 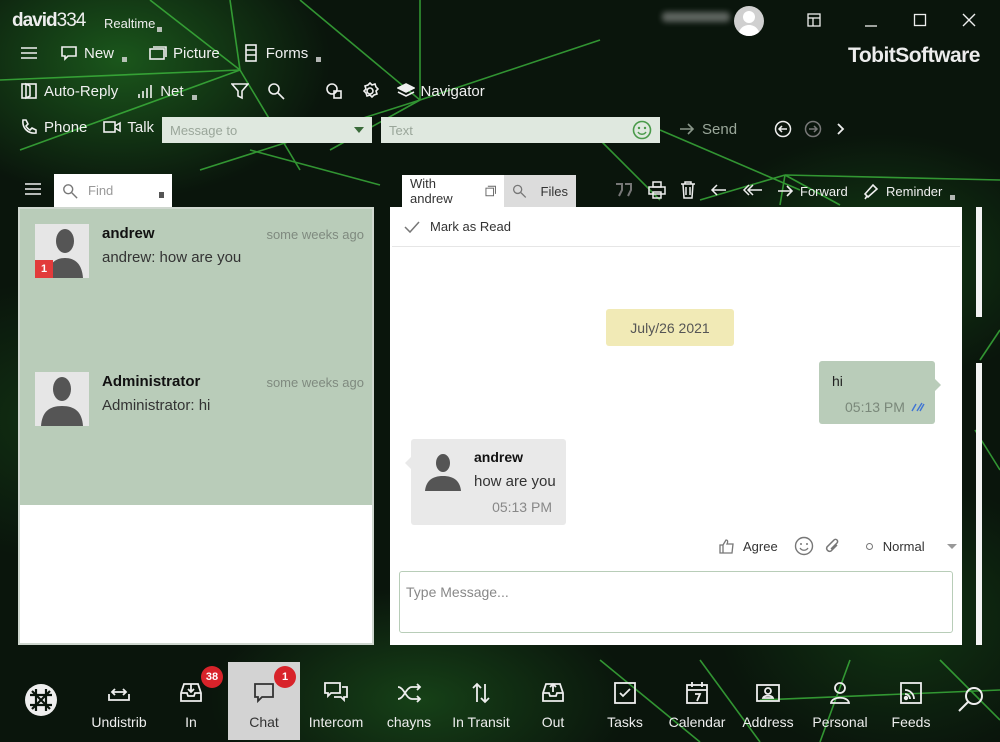 I want to click on nav-tasks: Tasks, so click(x=625, y=701).